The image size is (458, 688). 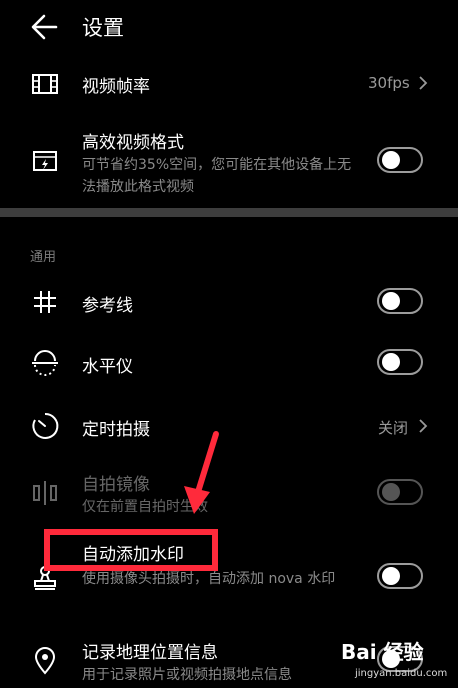 I want to click on mirror-icon, so click(x=45, y=493).